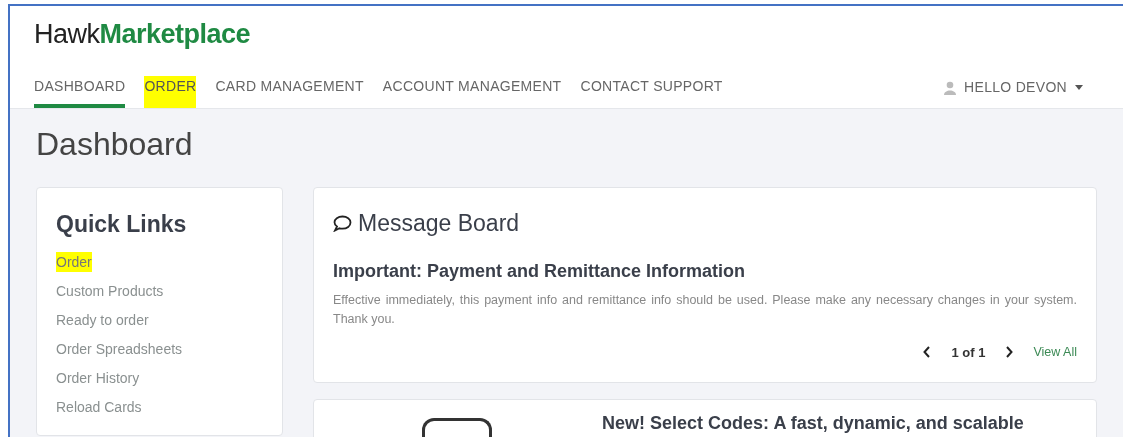 This screenshot has height=437, width=1123. Describe the element at coordinates (813, 423) in the screenshot. I see `promo-title: New! Select Codes: A fast, dynamic, and scalable` at that location.